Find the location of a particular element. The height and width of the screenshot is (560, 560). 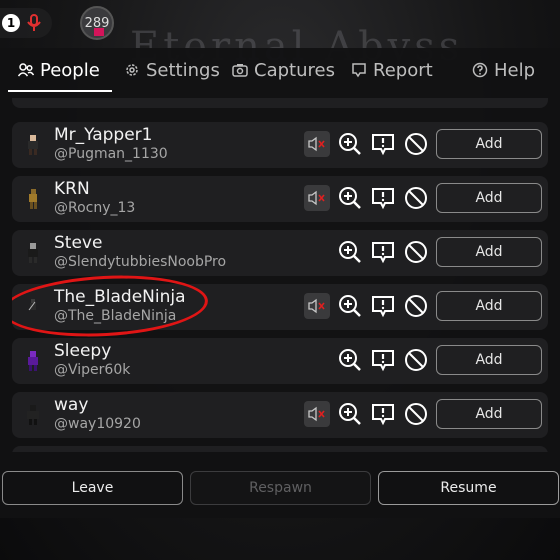

tab-help: Help is located at coordinates (503, 70).